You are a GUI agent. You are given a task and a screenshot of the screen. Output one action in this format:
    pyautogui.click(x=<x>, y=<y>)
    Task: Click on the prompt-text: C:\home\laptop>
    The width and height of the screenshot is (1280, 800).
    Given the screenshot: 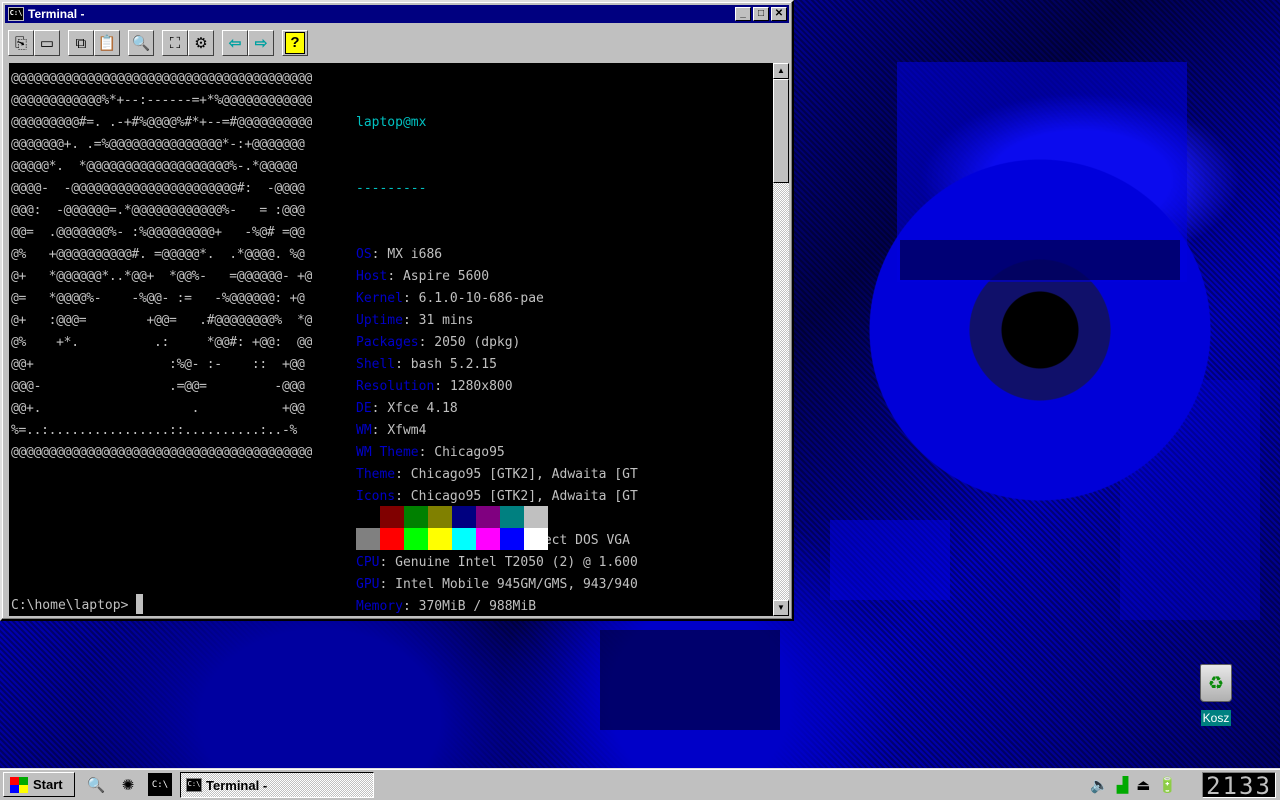 What is the action you would take?
    pyautogui.click(x=74, y=605)
    